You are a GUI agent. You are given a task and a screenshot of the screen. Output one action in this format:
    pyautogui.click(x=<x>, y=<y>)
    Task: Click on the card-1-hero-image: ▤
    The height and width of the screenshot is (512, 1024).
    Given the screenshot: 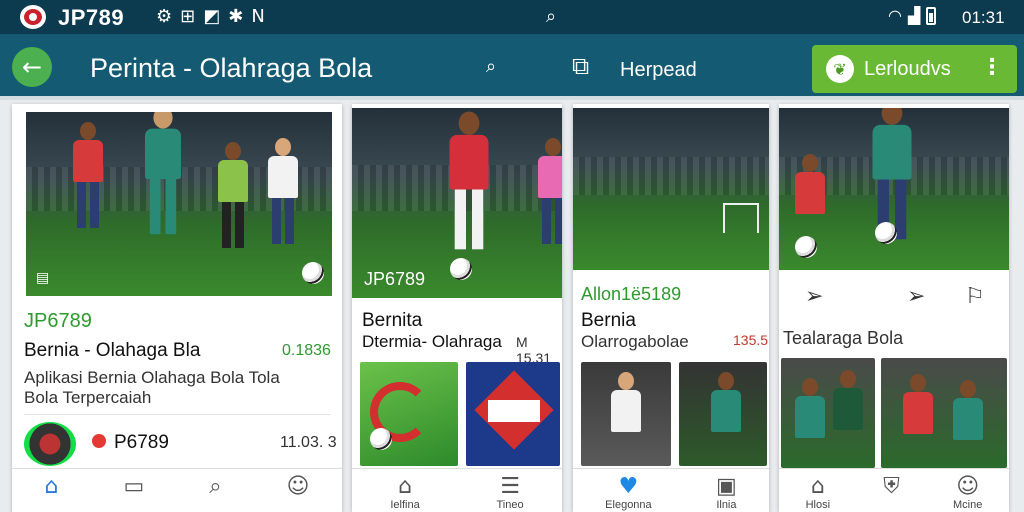 What is the action you would take?
    pyautogui.click(x=179, y=204)
    